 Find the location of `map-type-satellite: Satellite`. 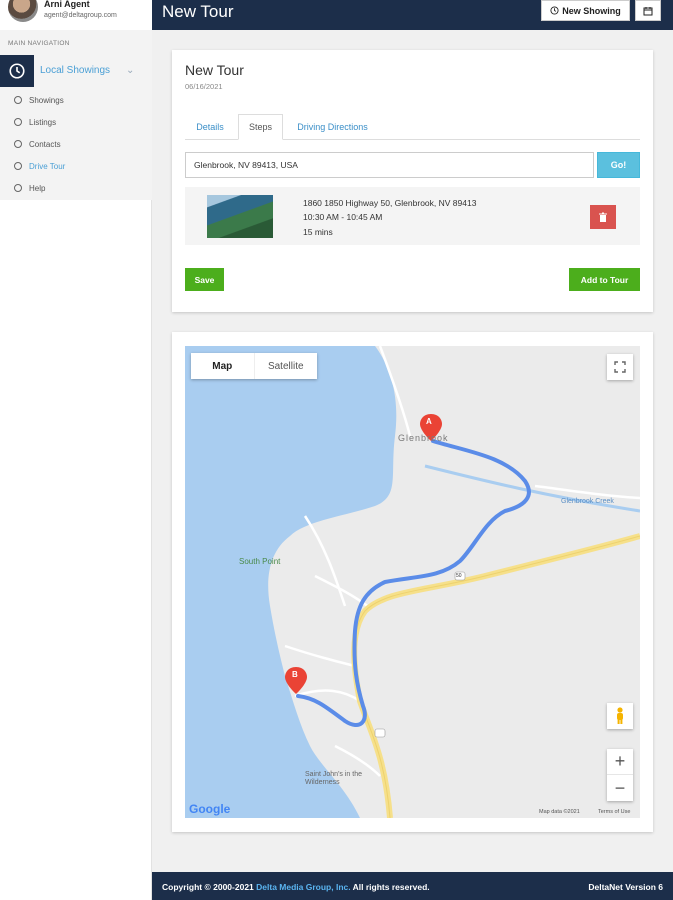

map-type-satellite: Satellite is located at coordinates (285, 366).